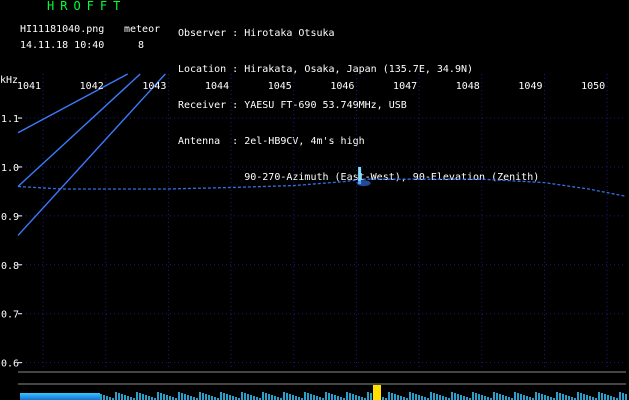 This screenshot has width=629, height=400. What do you see at coordinates (29, 86) in the screenshot?
I see `x-tick-label-1041: 1041` at bounding box center [29, 86].